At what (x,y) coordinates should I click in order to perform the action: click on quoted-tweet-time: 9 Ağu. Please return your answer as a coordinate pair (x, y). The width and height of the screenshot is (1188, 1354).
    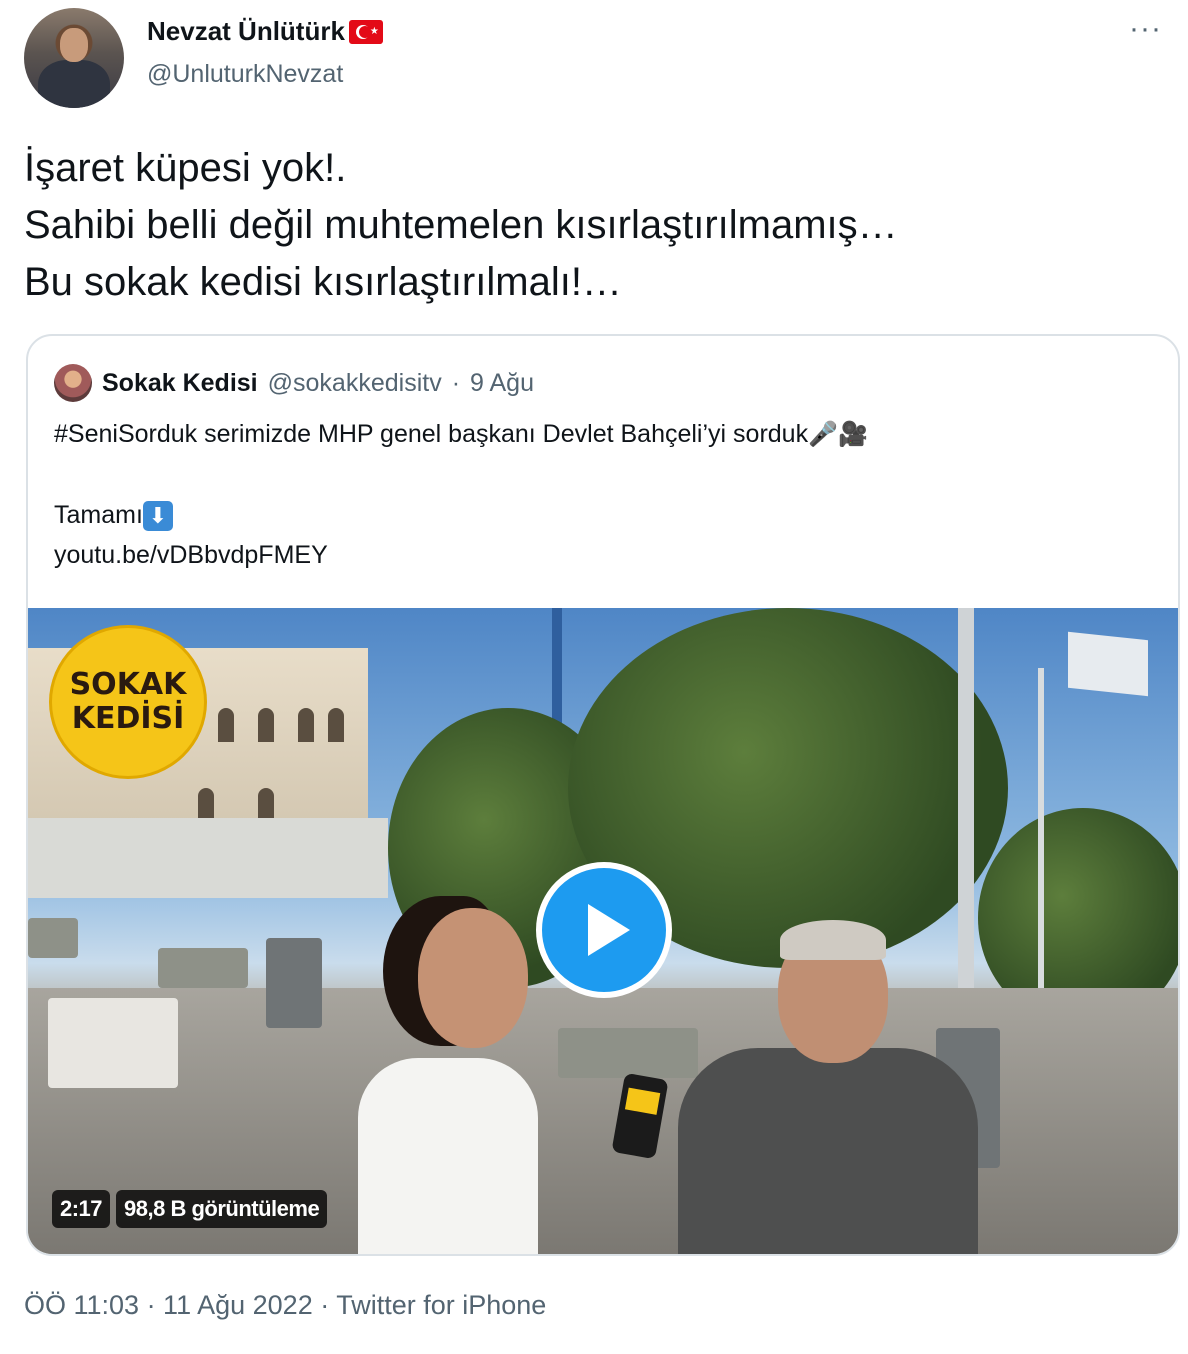
    Looking at the image, I should click on (502, 383).